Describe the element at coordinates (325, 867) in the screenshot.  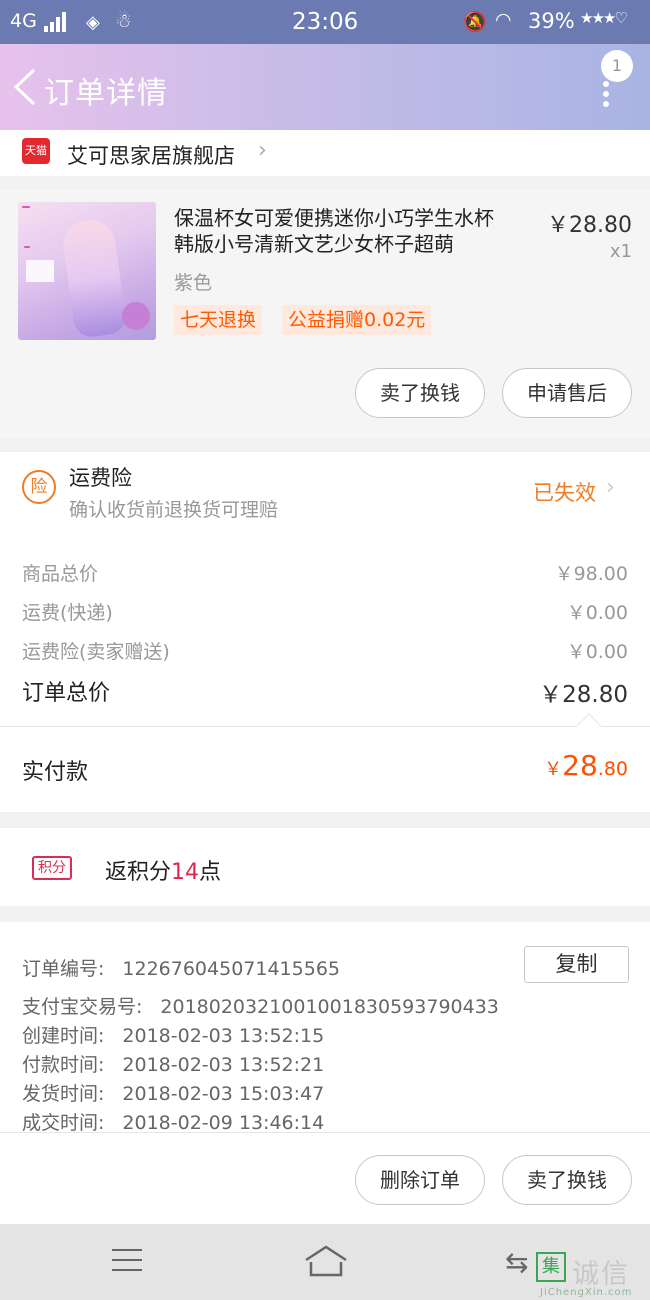
I see `points-row: 积分 返积分14点` at that location.